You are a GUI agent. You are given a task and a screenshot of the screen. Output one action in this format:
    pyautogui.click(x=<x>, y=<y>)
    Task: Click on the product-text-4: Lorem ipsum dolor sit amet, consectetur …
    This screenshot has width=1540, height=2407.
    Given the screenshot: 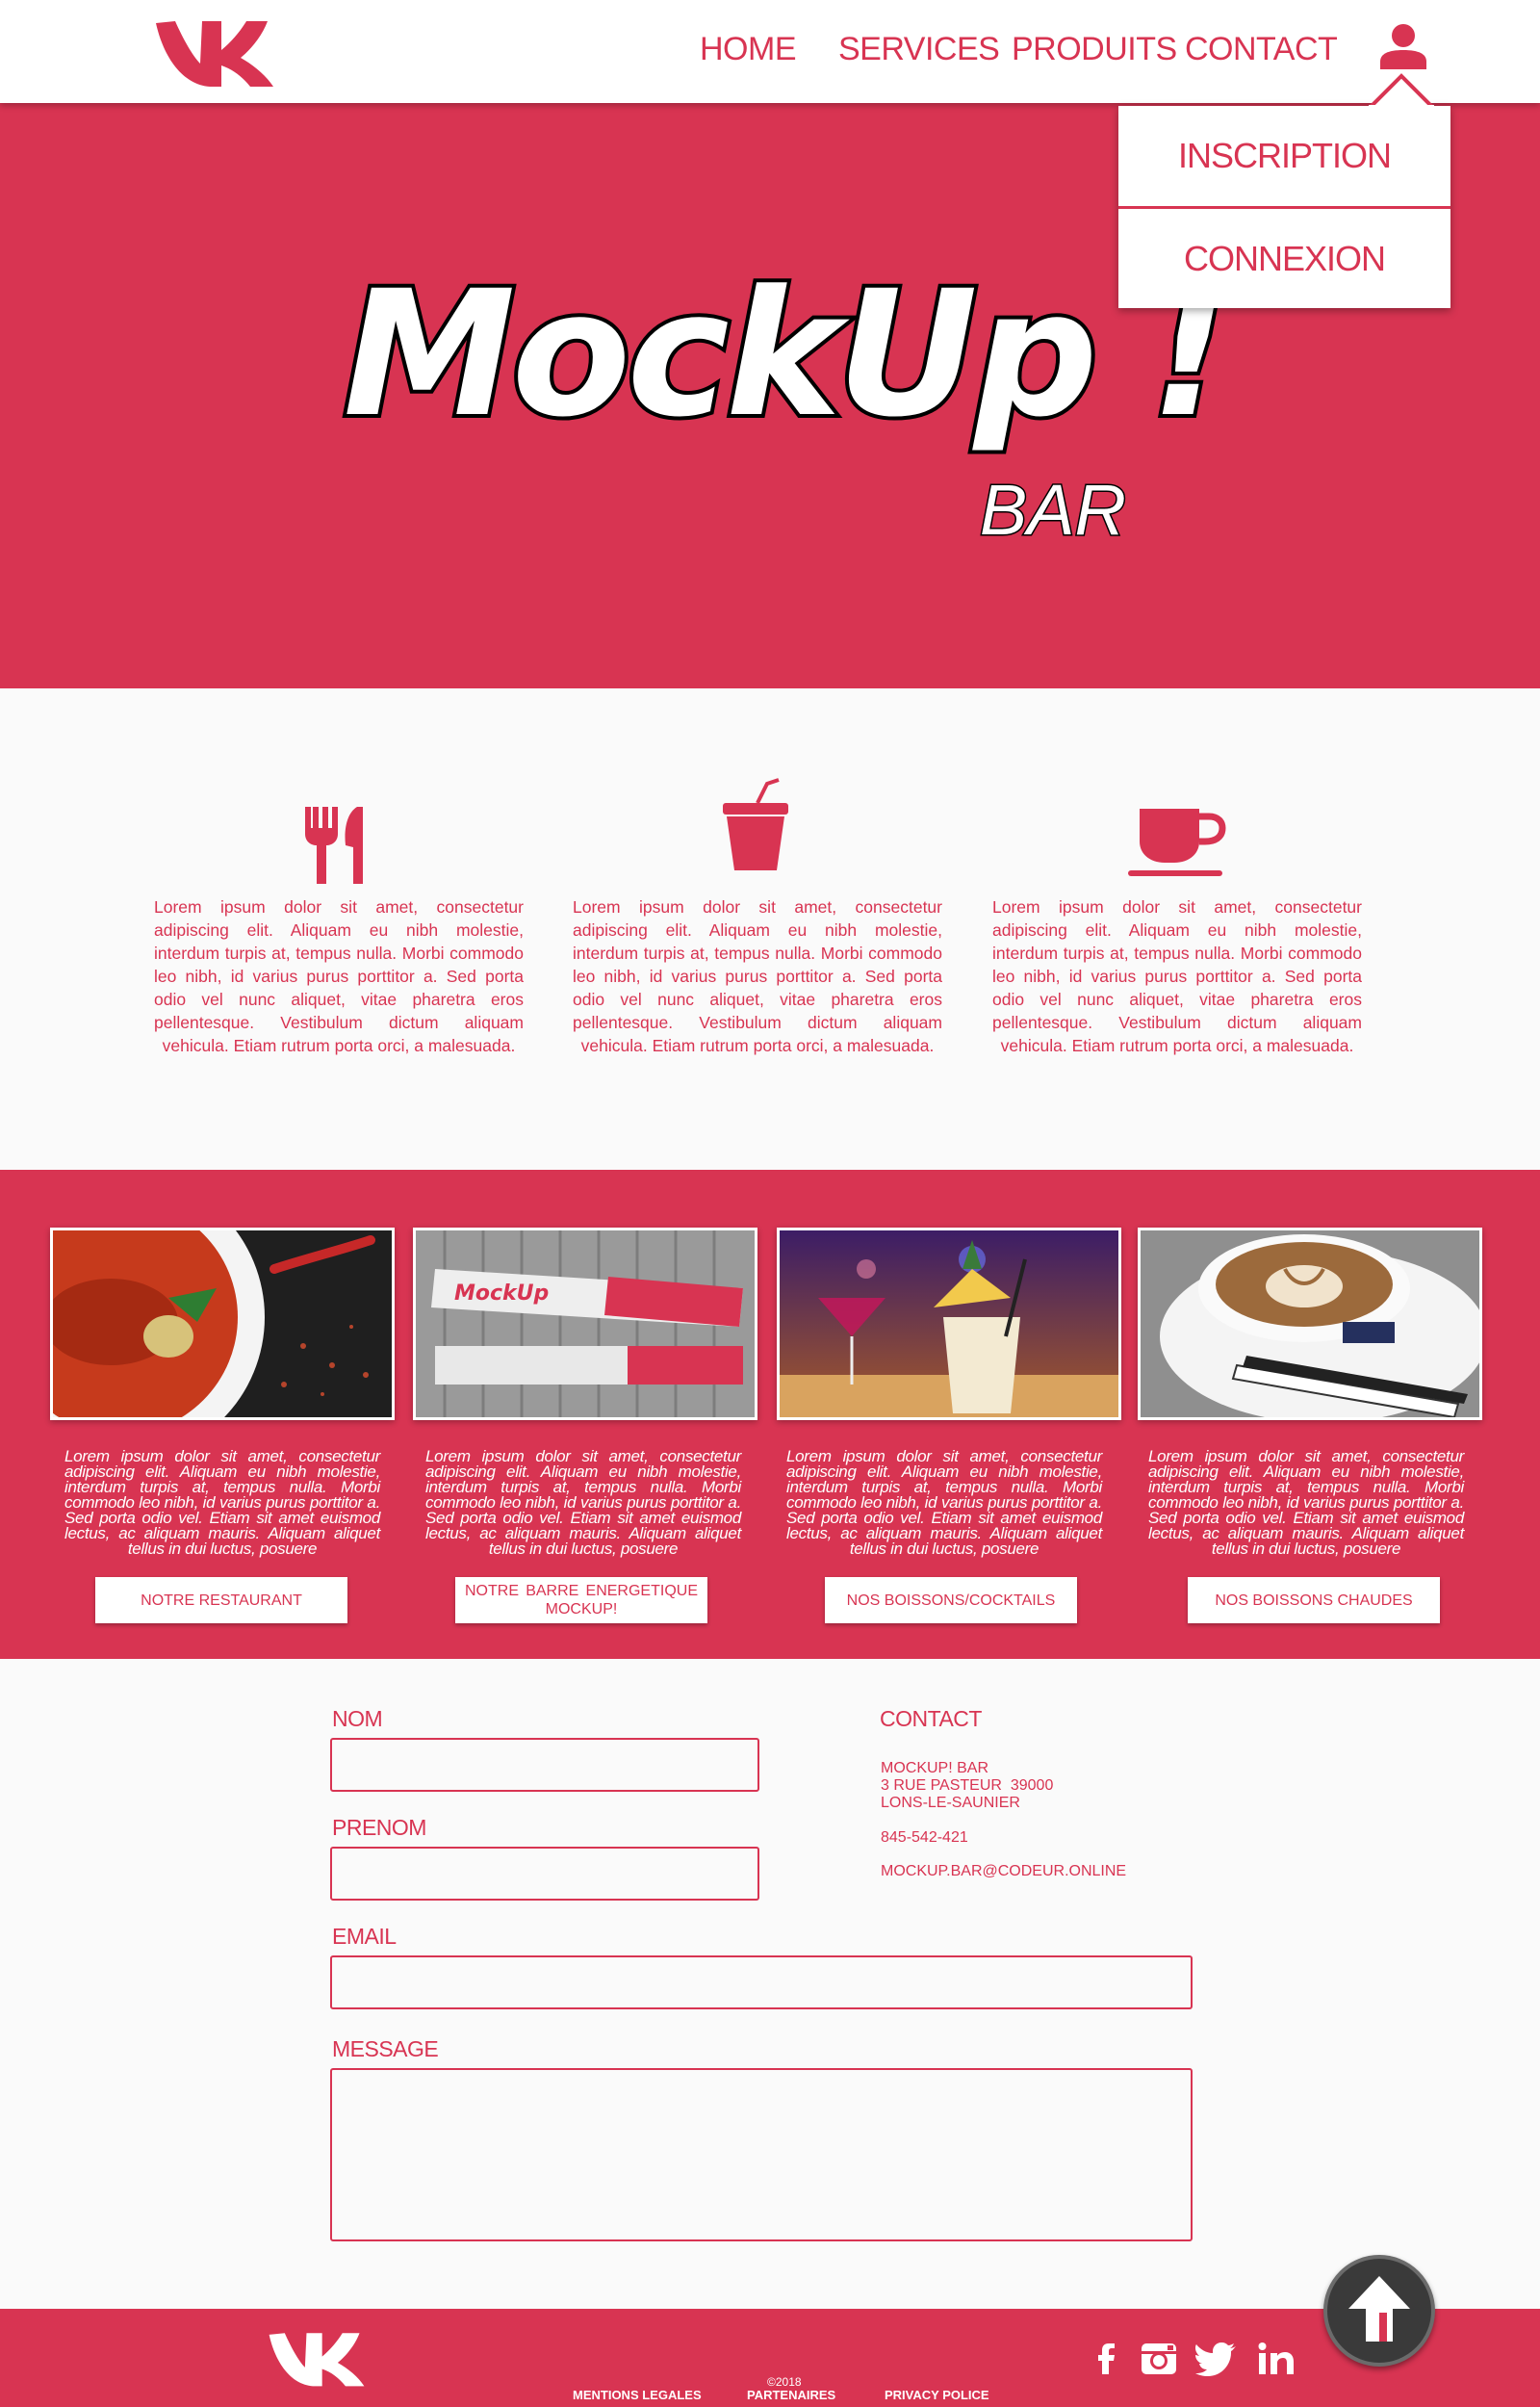 What is the action you would take?
    pyautogui.click(x=1306, y=1502)
    